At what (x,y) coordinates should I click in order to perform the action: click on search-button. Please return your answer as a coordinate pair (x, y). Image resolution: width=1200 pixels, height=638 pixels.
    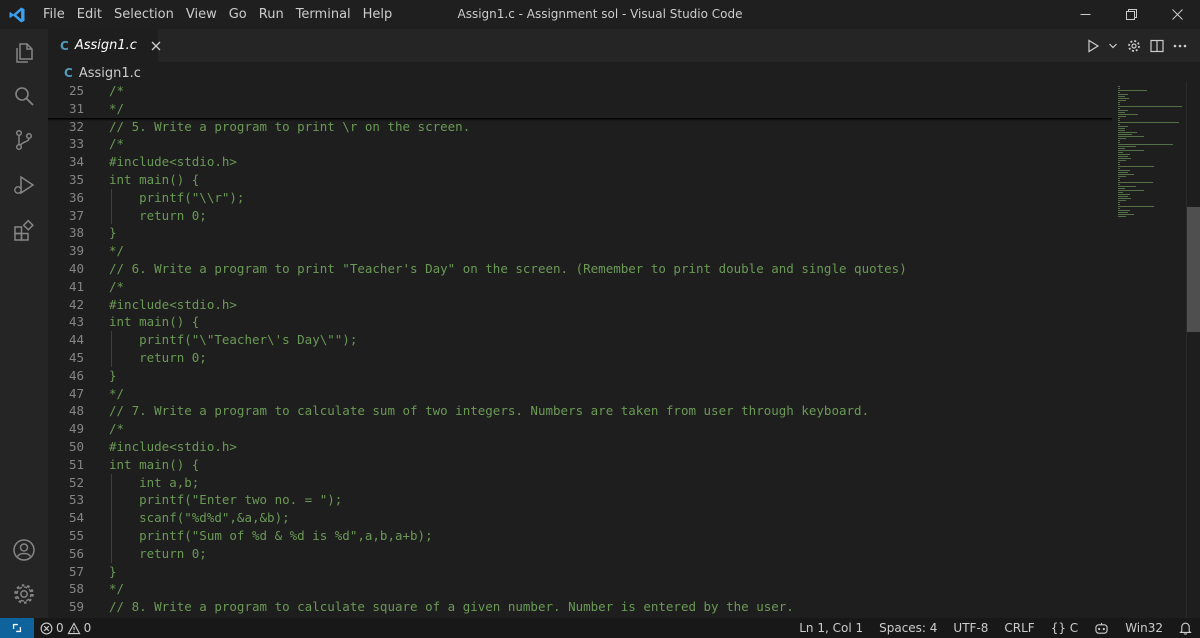
    Looking at the image, I should click on (24, 96).